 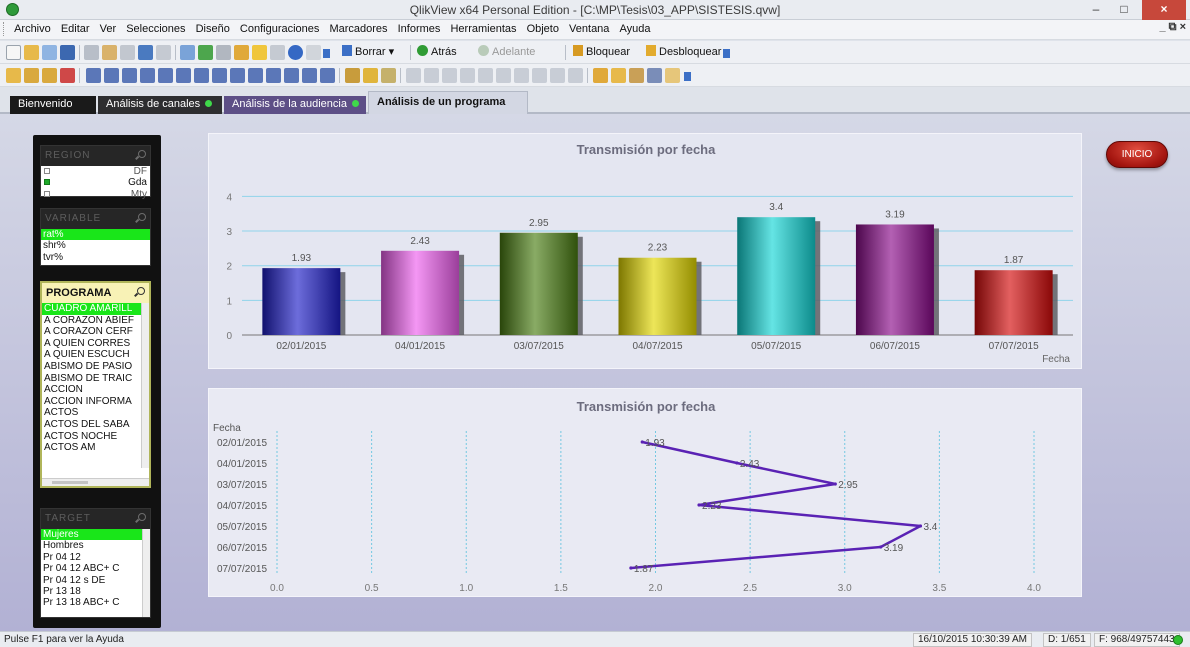 I want to click on menu-objeto: Objeto, so click(x=542, y=29).